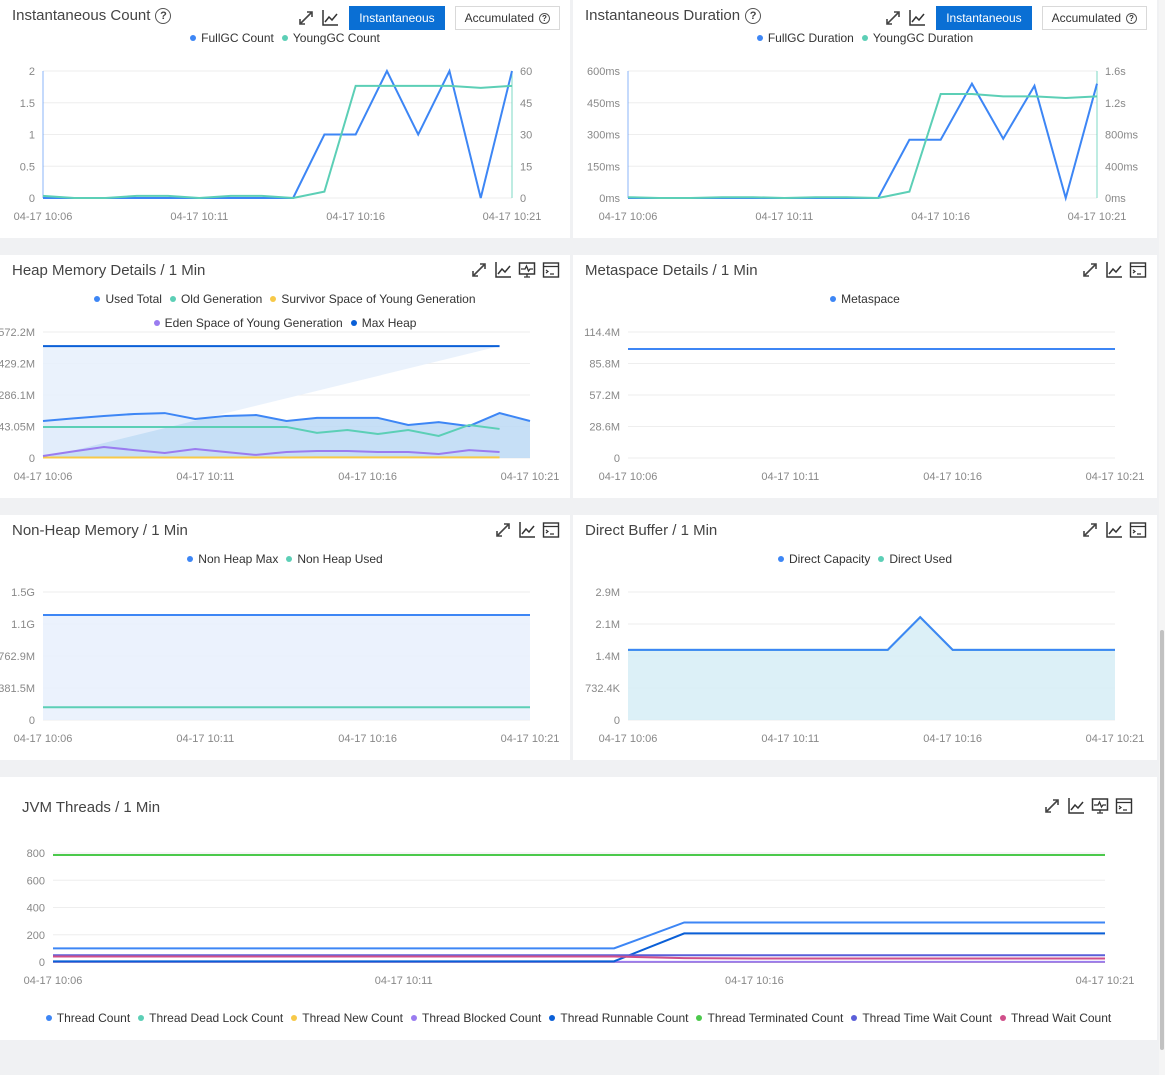 The image size is (1165, 1075). What do you see at coordinates (23, 625) in the screenshot?
I see `y-tick-label: 1.1G` at bounding box center [23, 625].